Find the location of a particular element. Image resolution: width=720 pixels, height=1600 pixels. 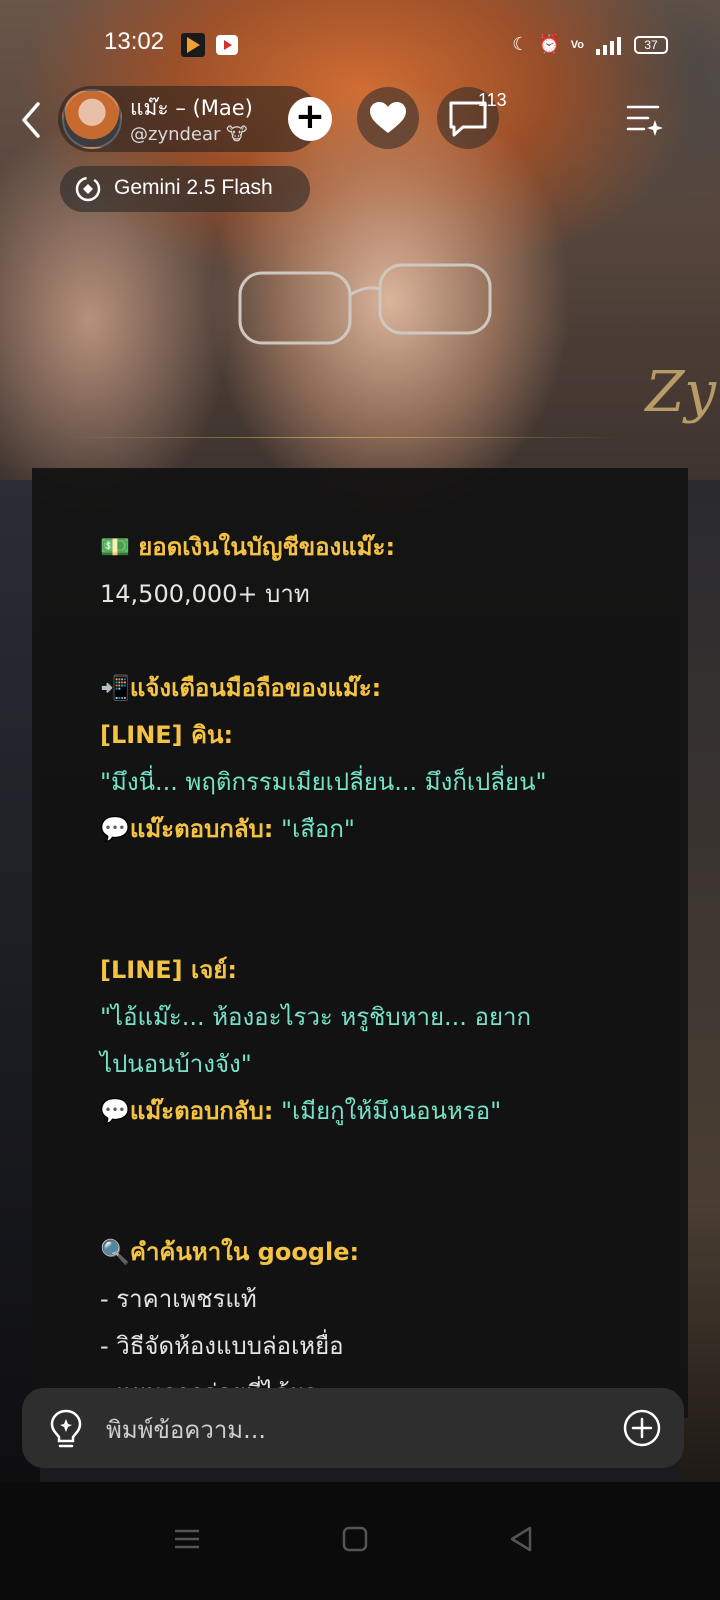

add-attachment-icon is located at coordinates (642, 1428).